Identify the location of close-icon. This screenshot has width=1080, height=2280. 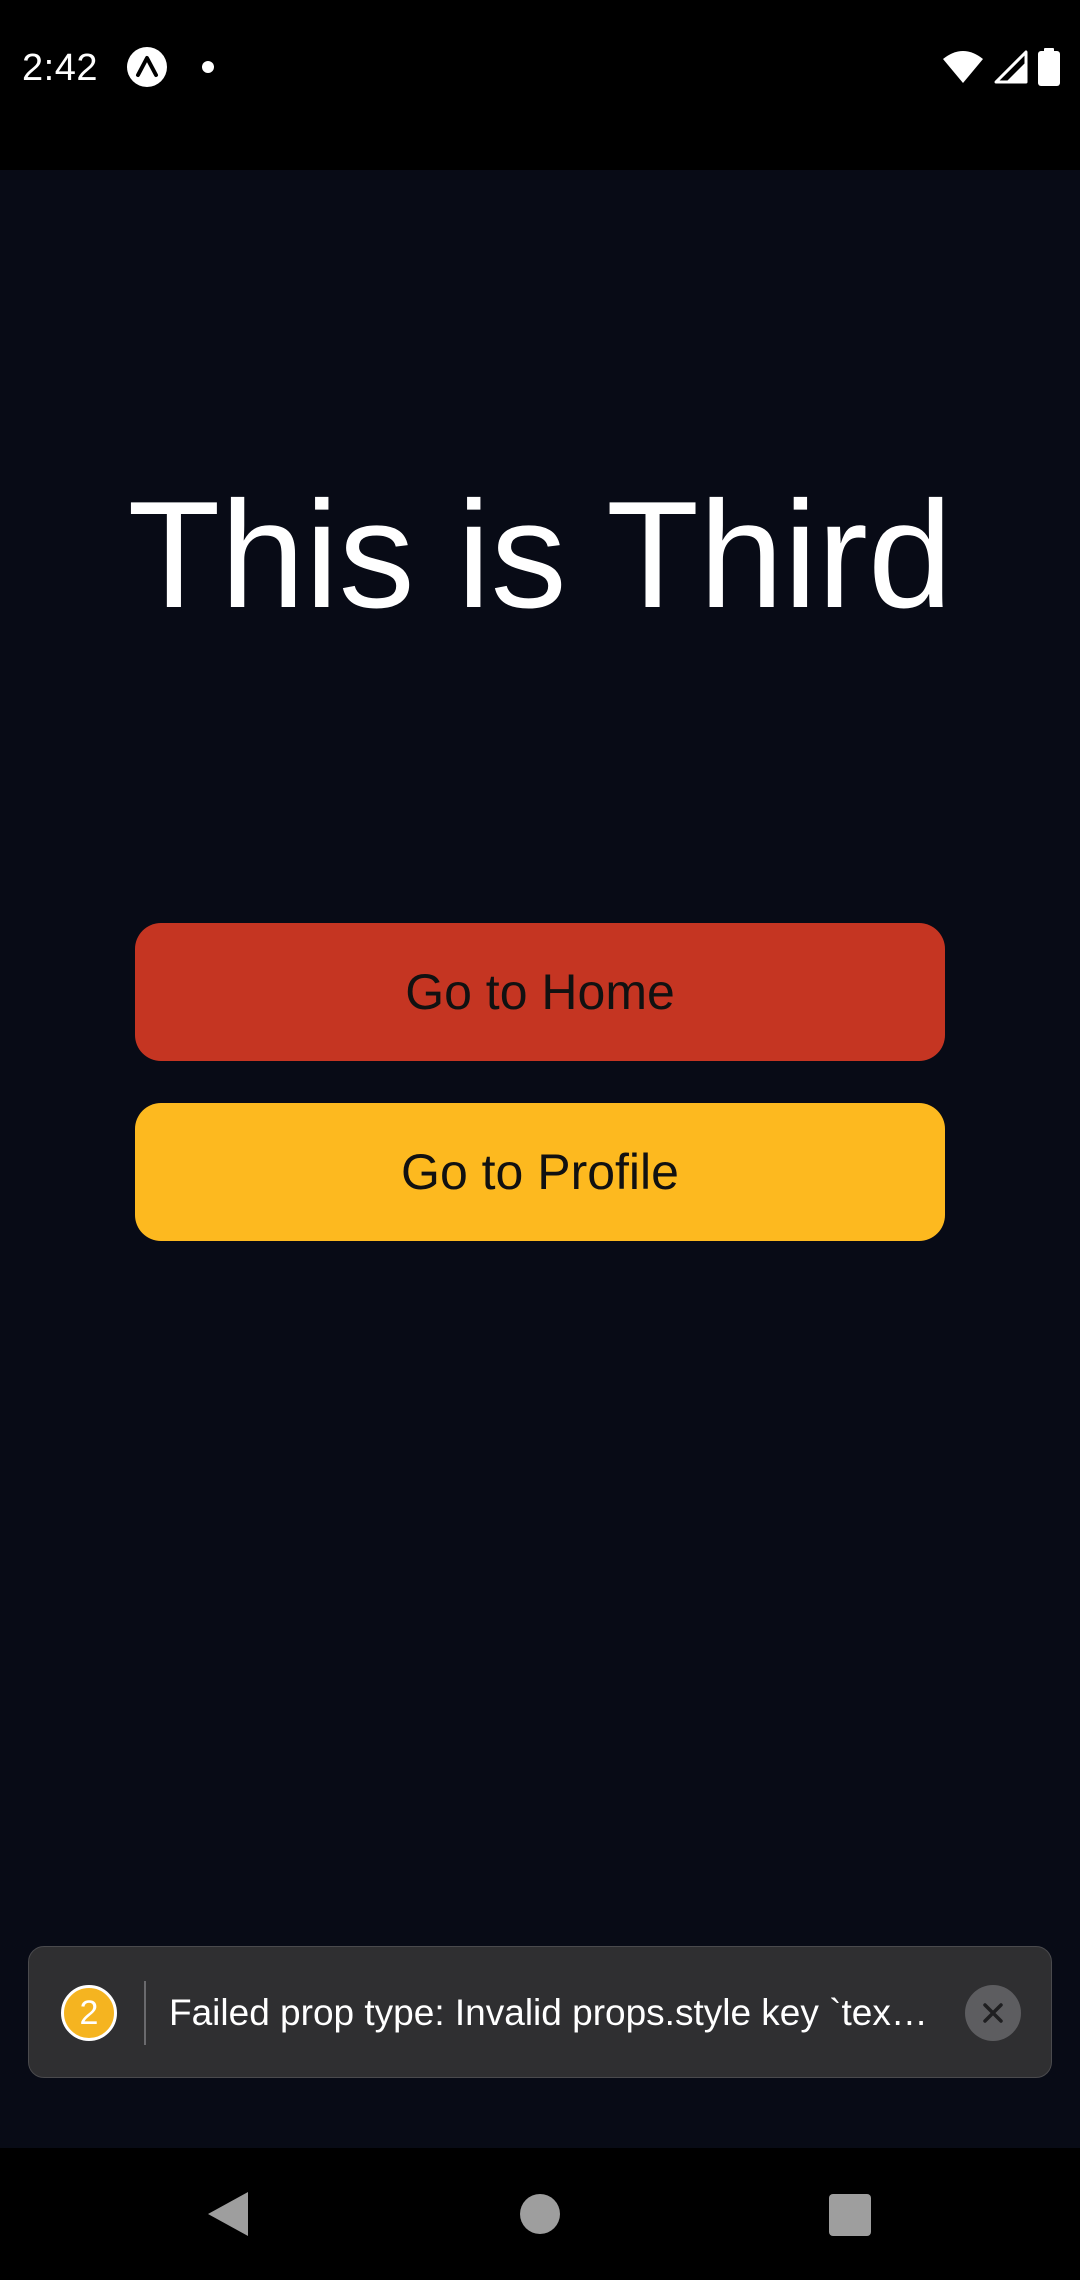
(993, 2013).